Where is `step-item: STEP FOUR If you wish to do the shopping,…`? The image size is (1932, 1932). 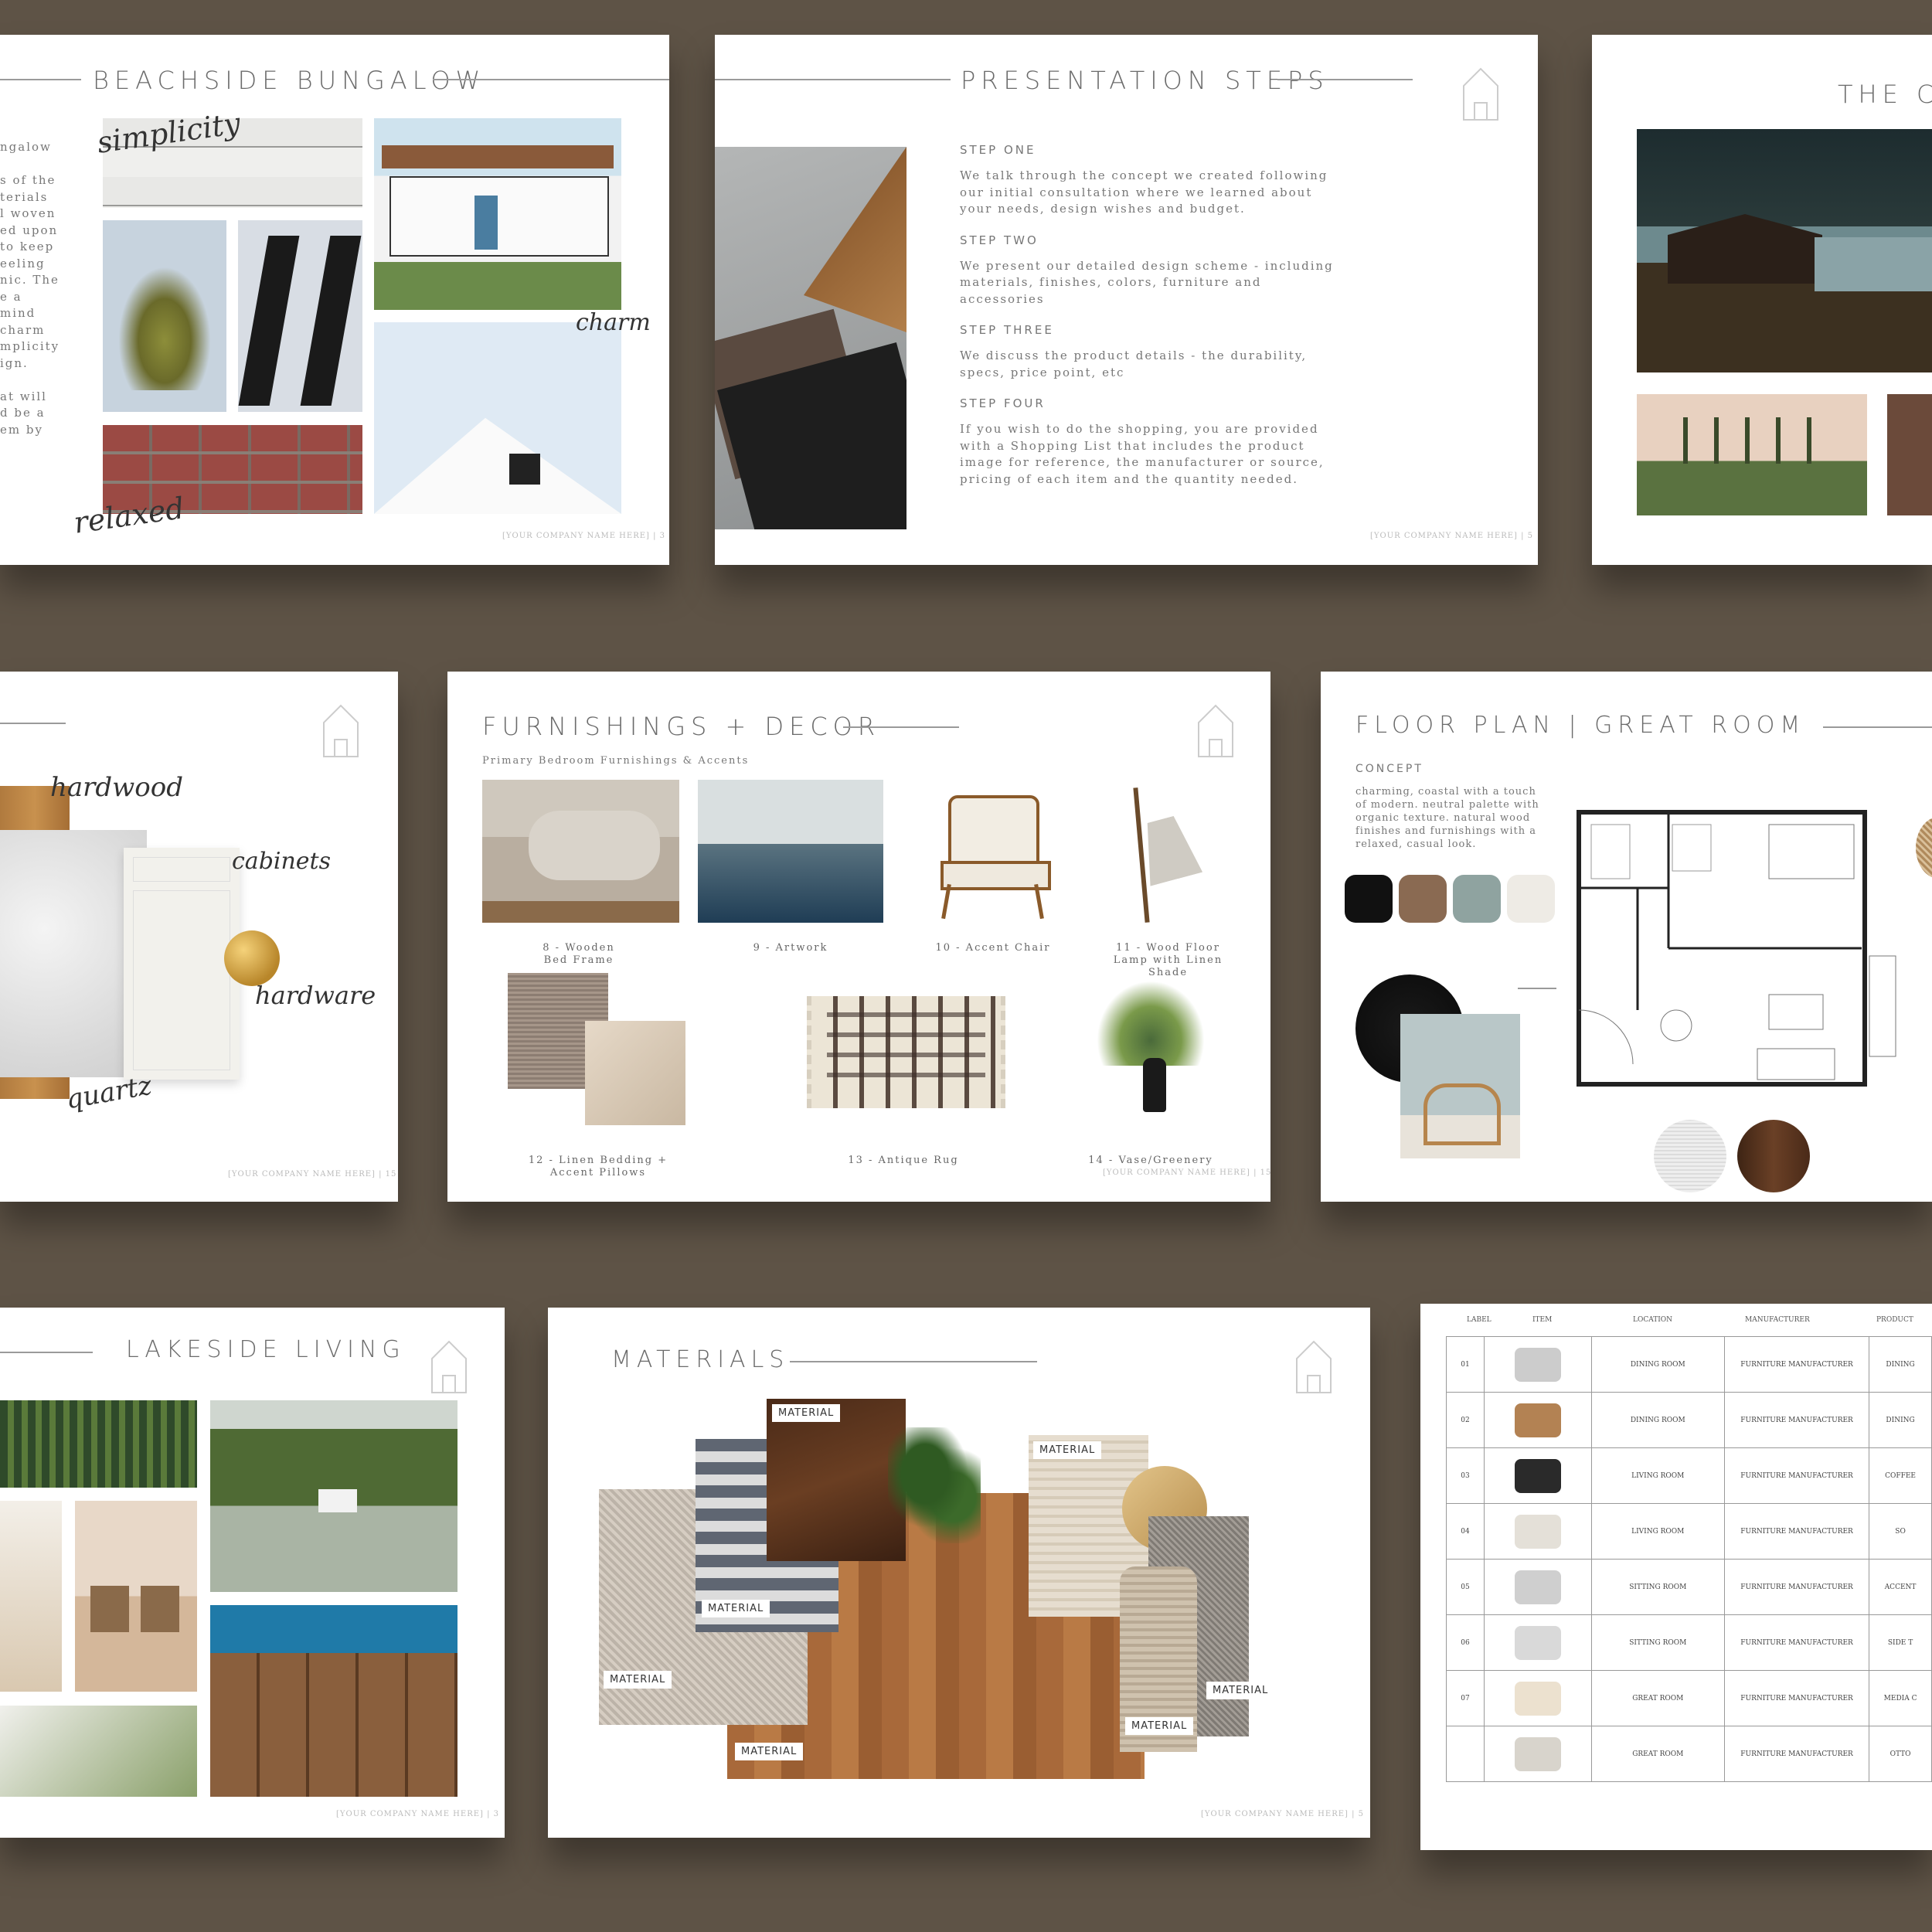 step-item: STEP FOUR If you wish to do the shopping,… is located at coordinates (1153, 442).